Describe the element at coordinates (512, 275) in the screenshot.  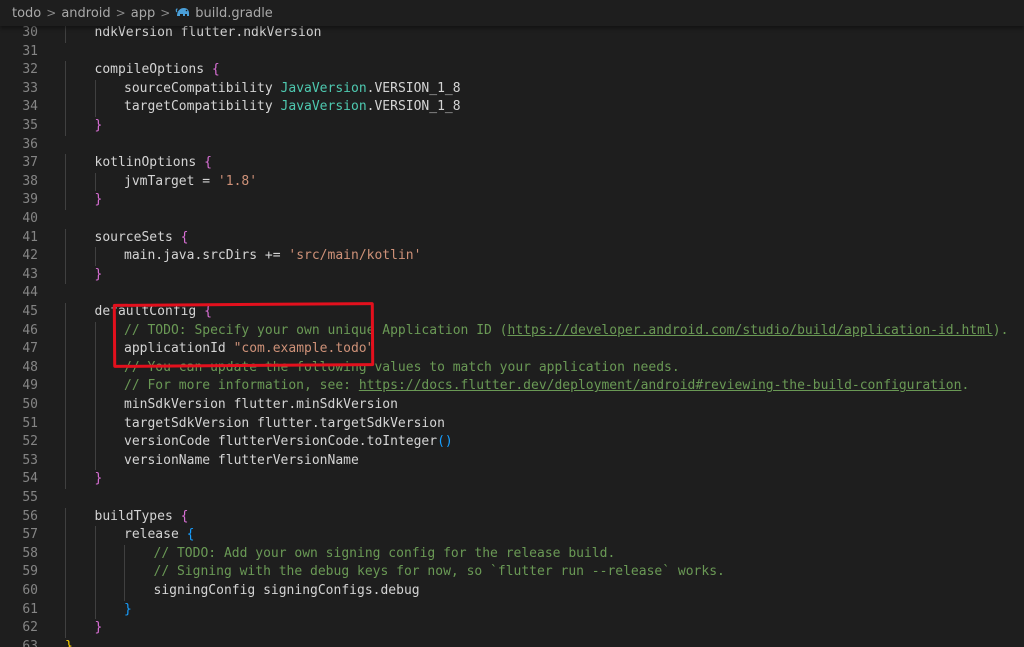
I see `code-line: 43}` at that location.